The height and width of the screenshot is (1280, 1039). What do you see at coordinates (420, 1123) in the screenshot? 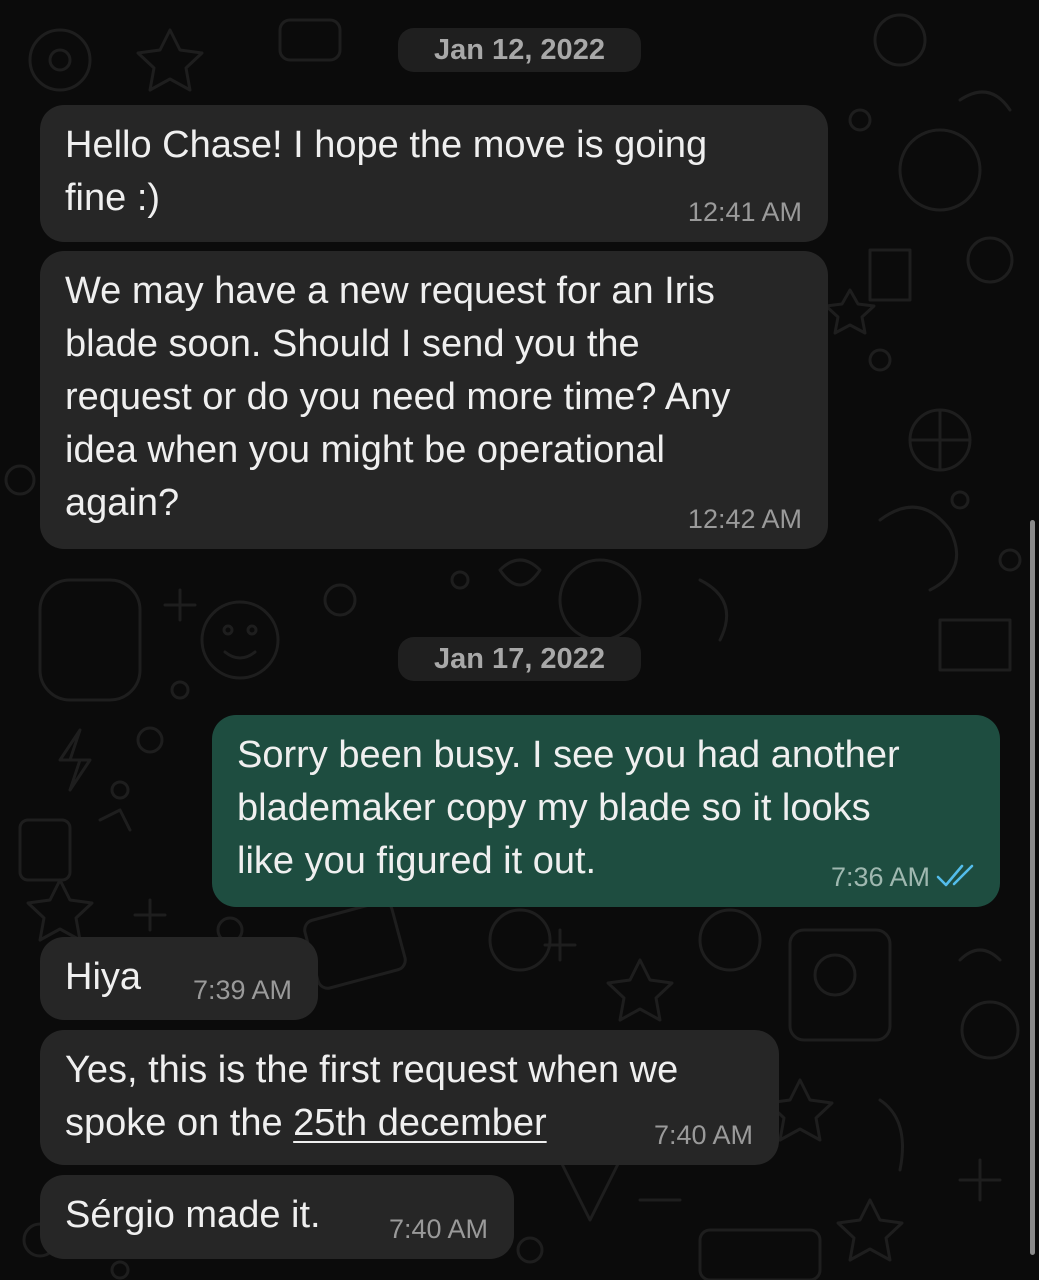
I see `date-link: 25th december` at bounding box center [420, 1123].